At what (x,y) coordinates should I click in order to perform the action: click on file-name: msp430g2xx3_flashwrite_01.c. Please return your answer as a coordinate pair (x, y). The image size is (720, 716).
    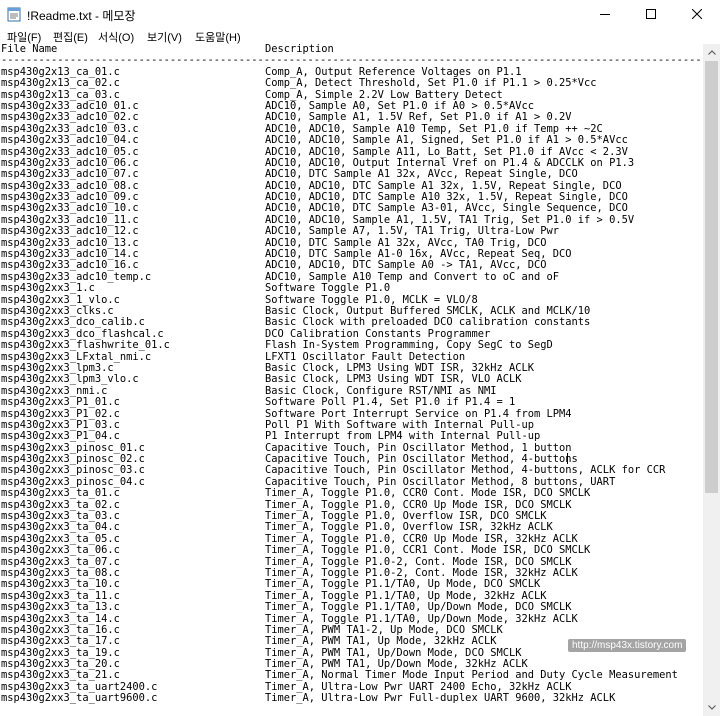
    Looking at the image, I should click on (85, 345).